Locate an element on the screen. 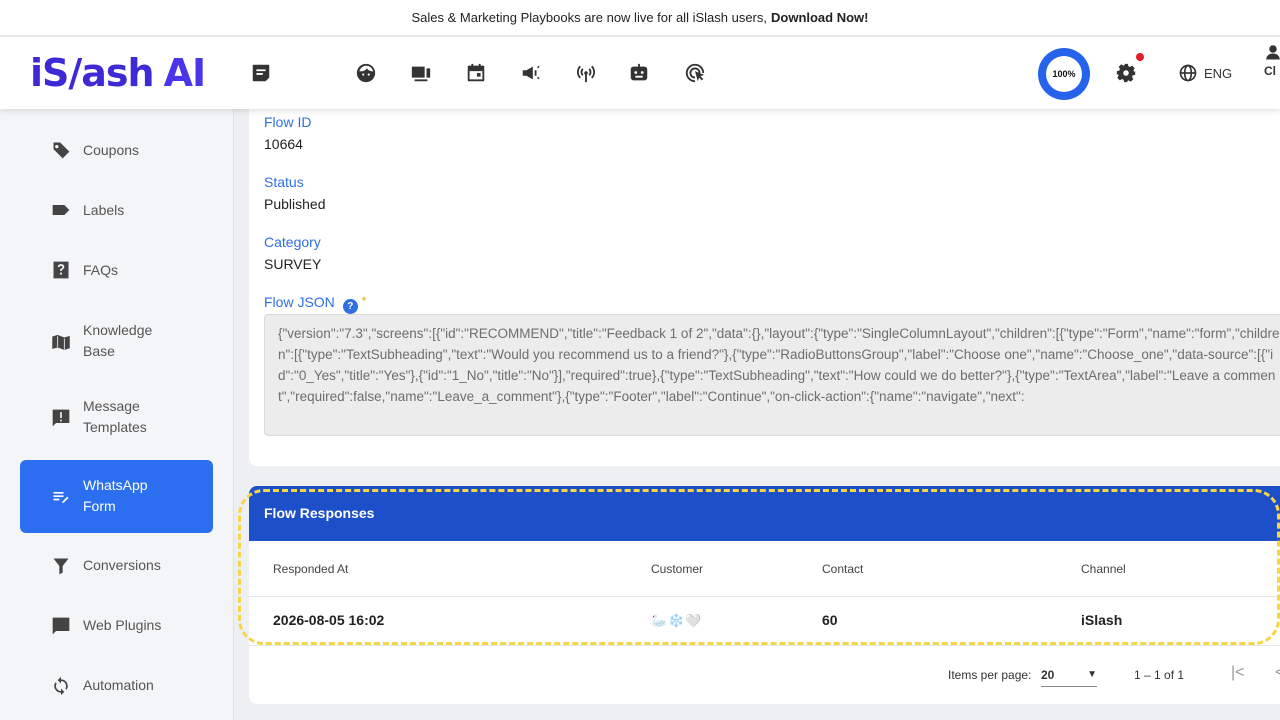 The image size is (1280, 720). sidebar-item-label: Web Plugins is located at coordinates (122, 625).